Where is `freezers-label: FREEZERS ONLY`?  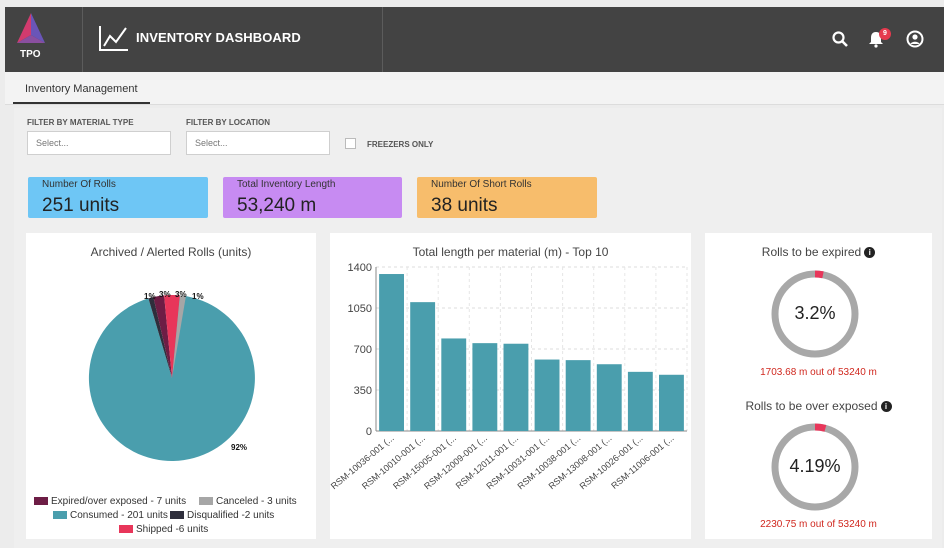 freezers-label: FREEZERS ONLY is located at coordinates (400, 144).